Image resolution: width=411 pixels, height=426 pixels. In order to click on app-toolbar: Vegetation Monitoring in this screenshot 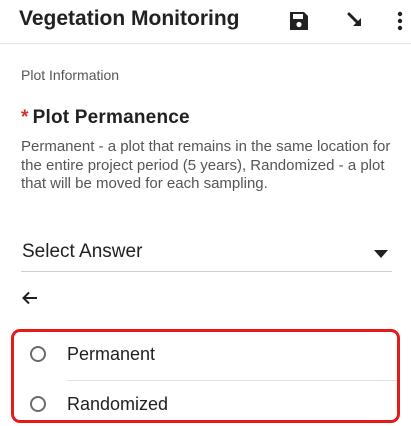, I will do `click(205, 22)`.